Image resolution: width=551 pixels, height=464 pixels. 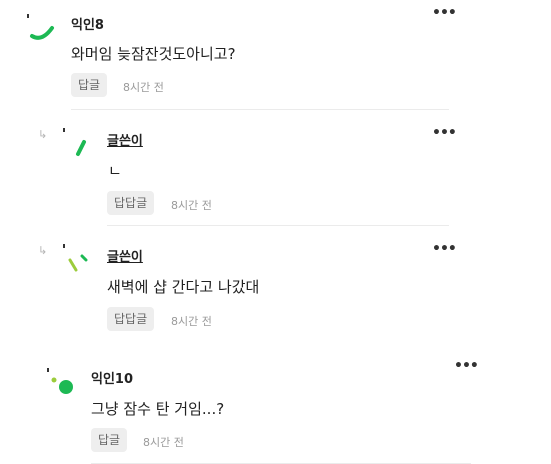 What do you see at coordinates (183, 287) in the screenshot?
I see `comment-text: 새벽에 샵 간다고 나갔대` at bounding box center [183, 287].